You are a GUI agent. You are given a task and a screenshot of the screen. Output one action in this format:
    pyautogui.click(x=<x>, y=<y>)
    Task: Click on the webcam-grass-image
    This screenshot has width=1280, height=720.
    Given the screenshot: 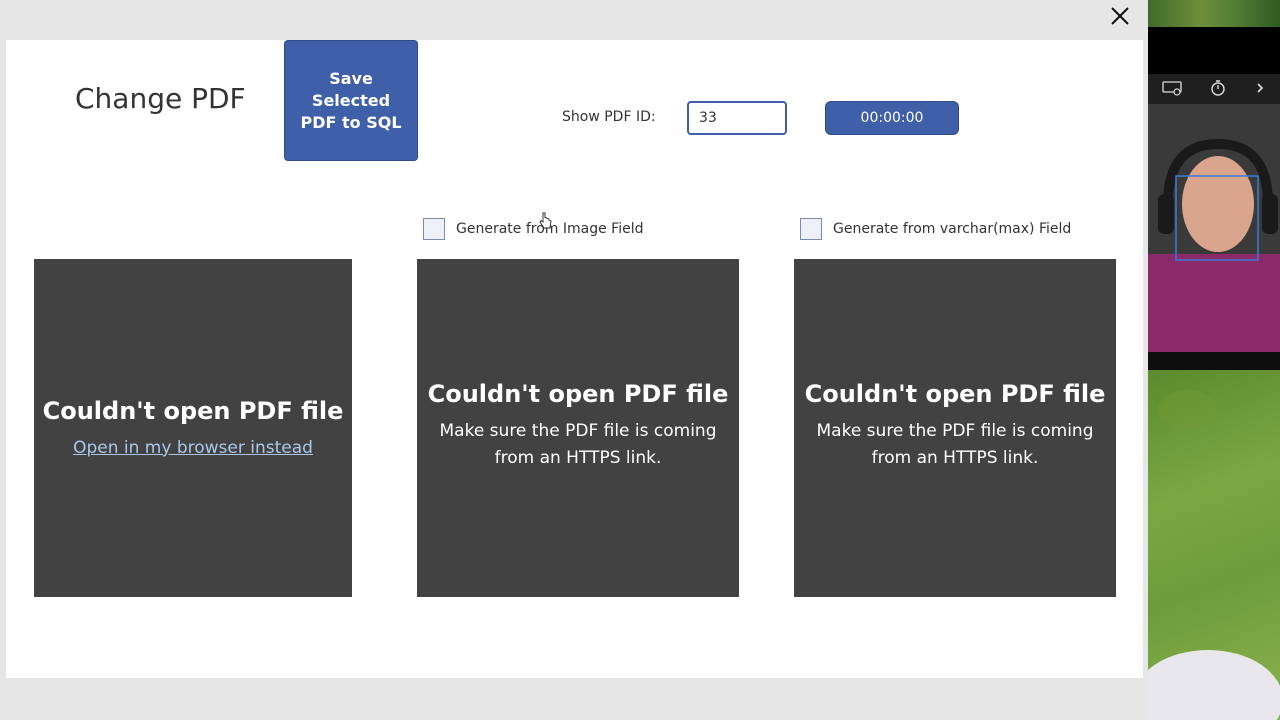 What is the action you would take?
    pyautogui.click(x=1214, y=545)
    